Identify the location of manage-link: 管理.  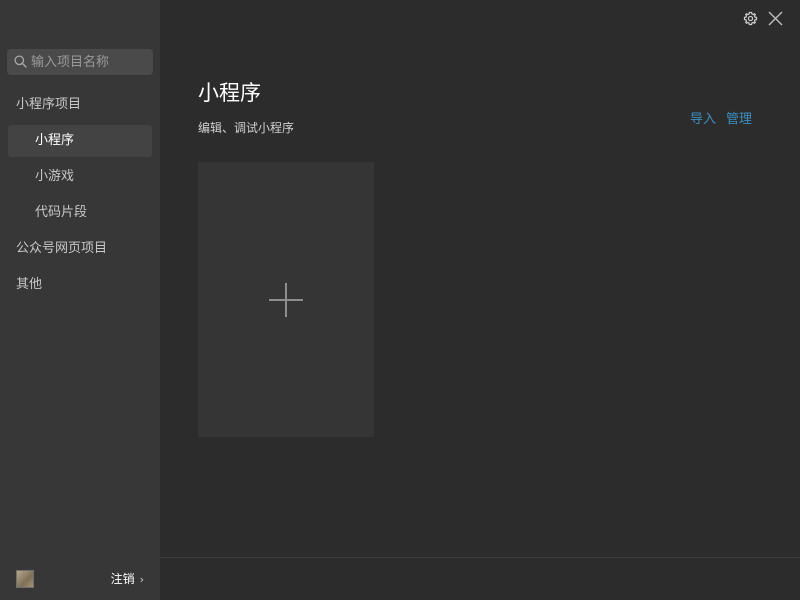
(739, 120).